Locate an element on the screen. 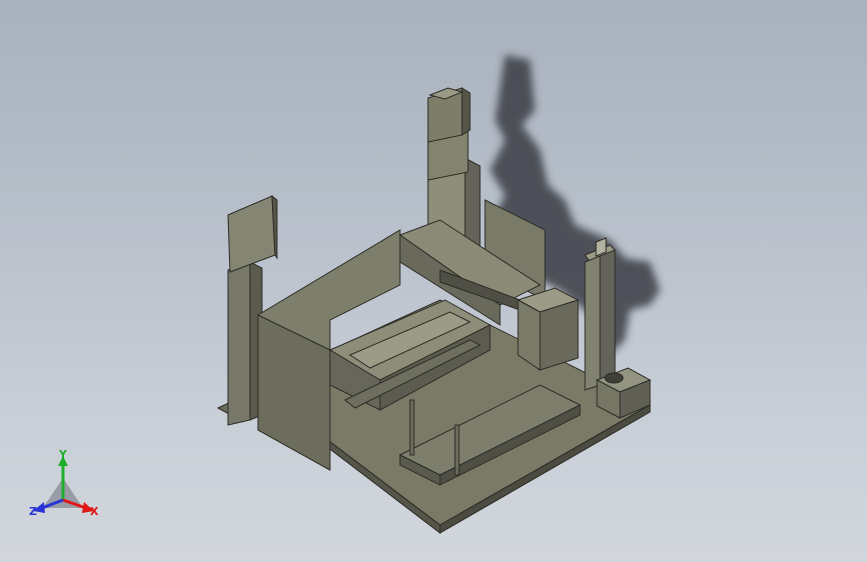  x-axis-label: X is located at coordinates (94, 511).